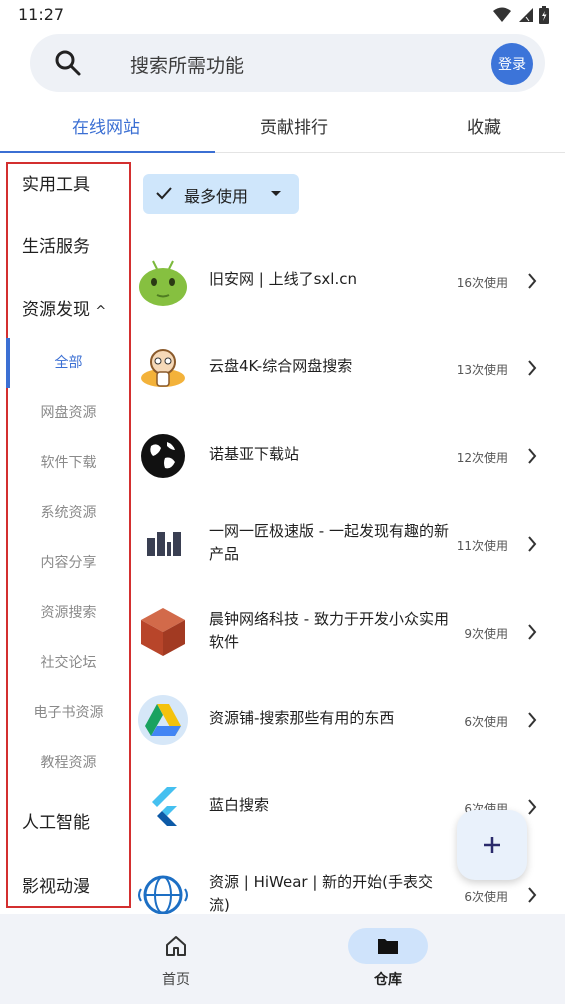 The height and width of the screenshot is (1004, 565). Describe the element at coordinates (68, 712) in the screenshot. I see `sidebar-sub-ebooks: 电子书资源` at that location.